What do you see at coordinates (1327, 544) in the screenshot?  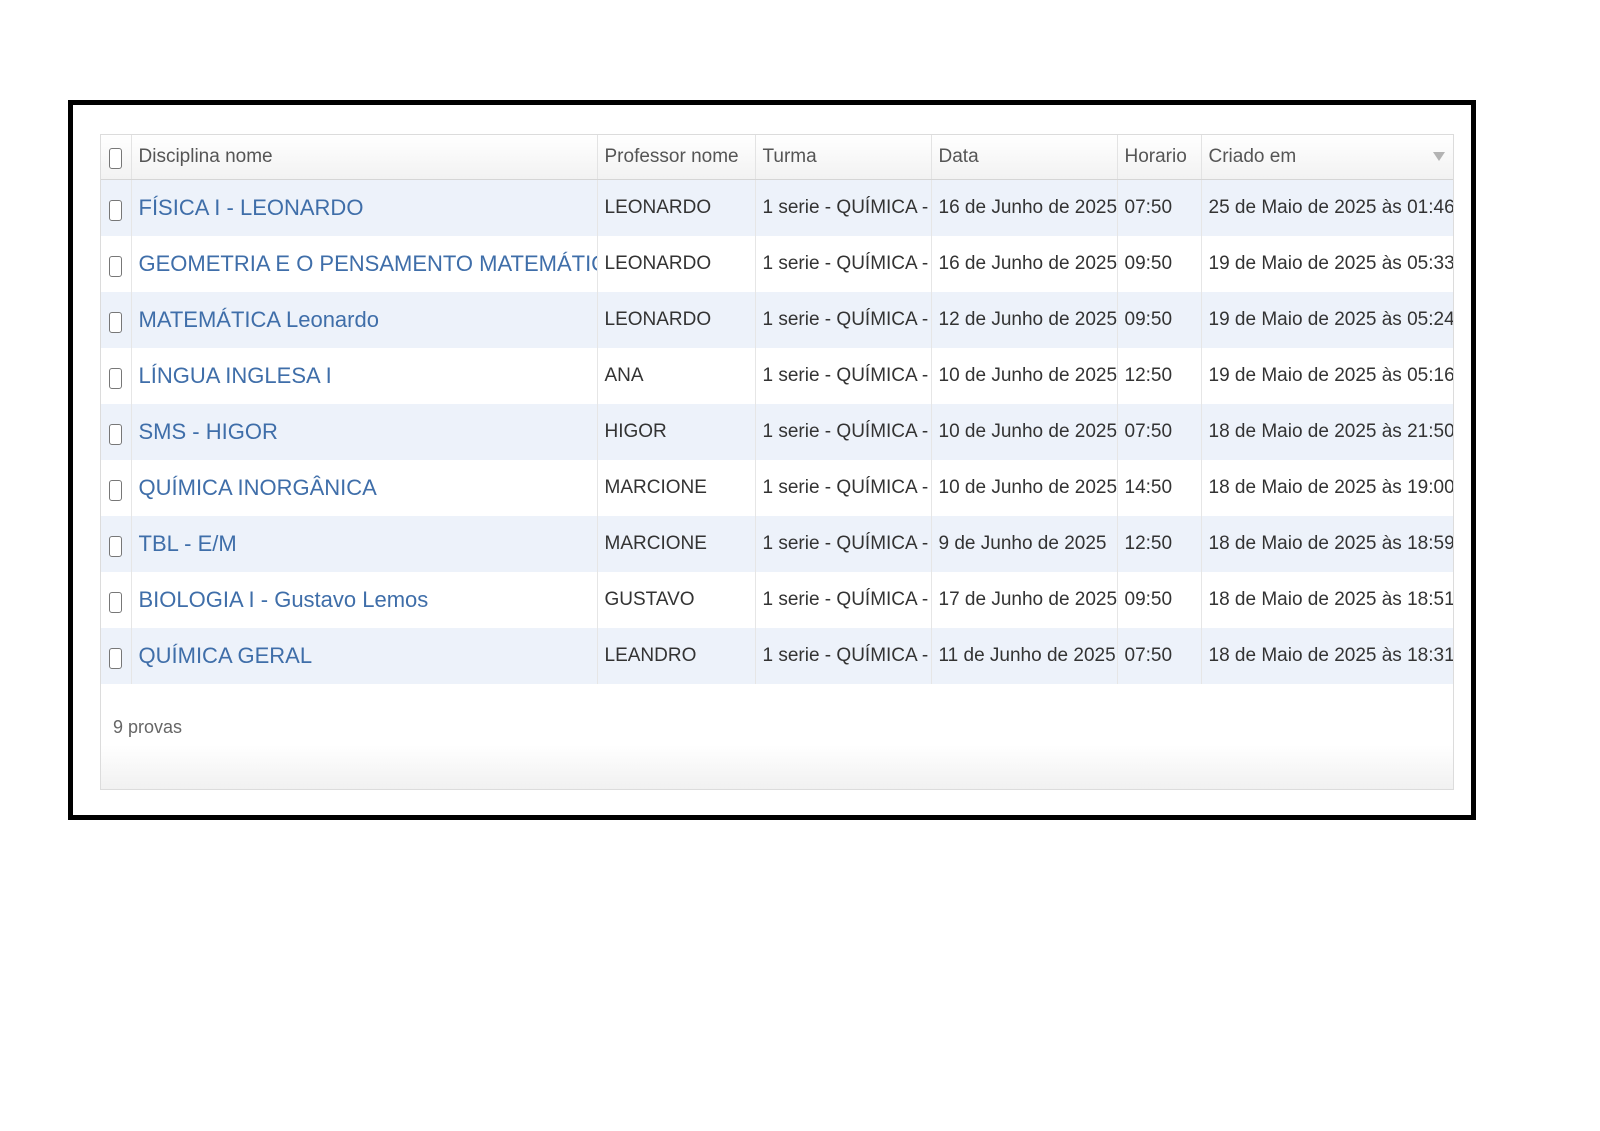 I see `cell-criado: 18 de Maio de 2025 às 18:59` at bounding box center [1327, 544].